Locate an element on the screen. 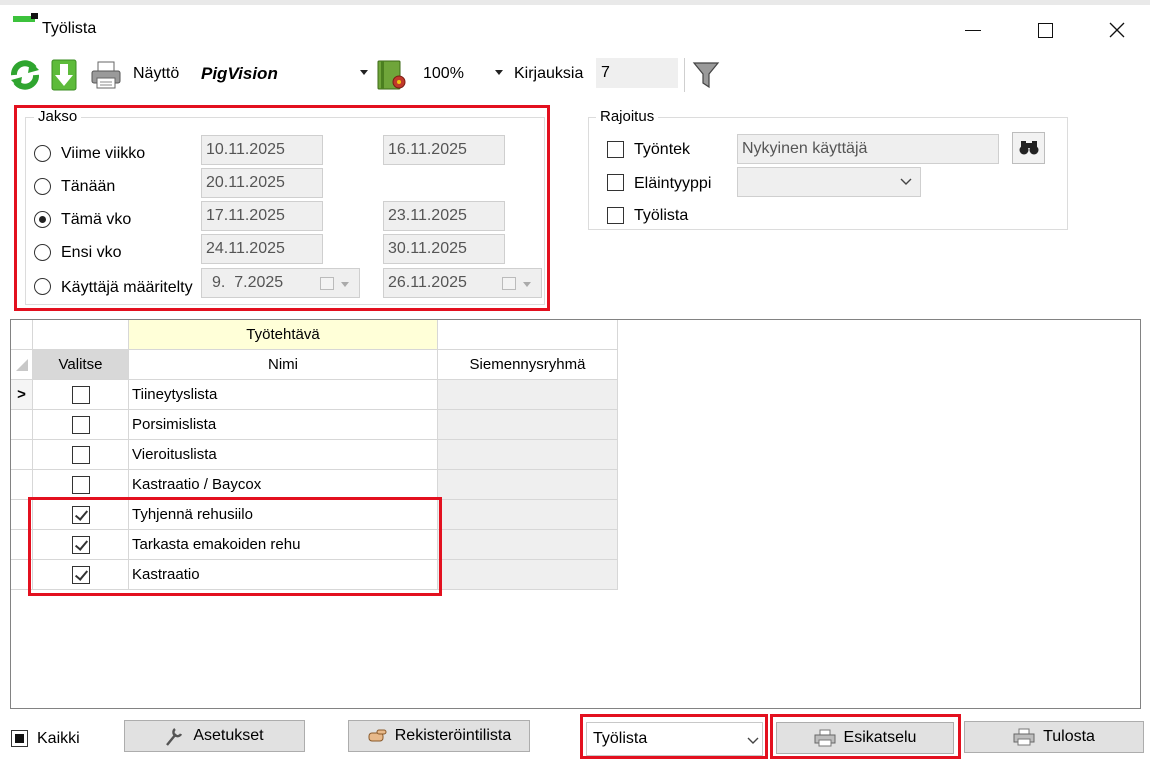 The width and height of the screenshot is (1150, 771). settings-button: Asetukset is located at coordinates (214, 736).